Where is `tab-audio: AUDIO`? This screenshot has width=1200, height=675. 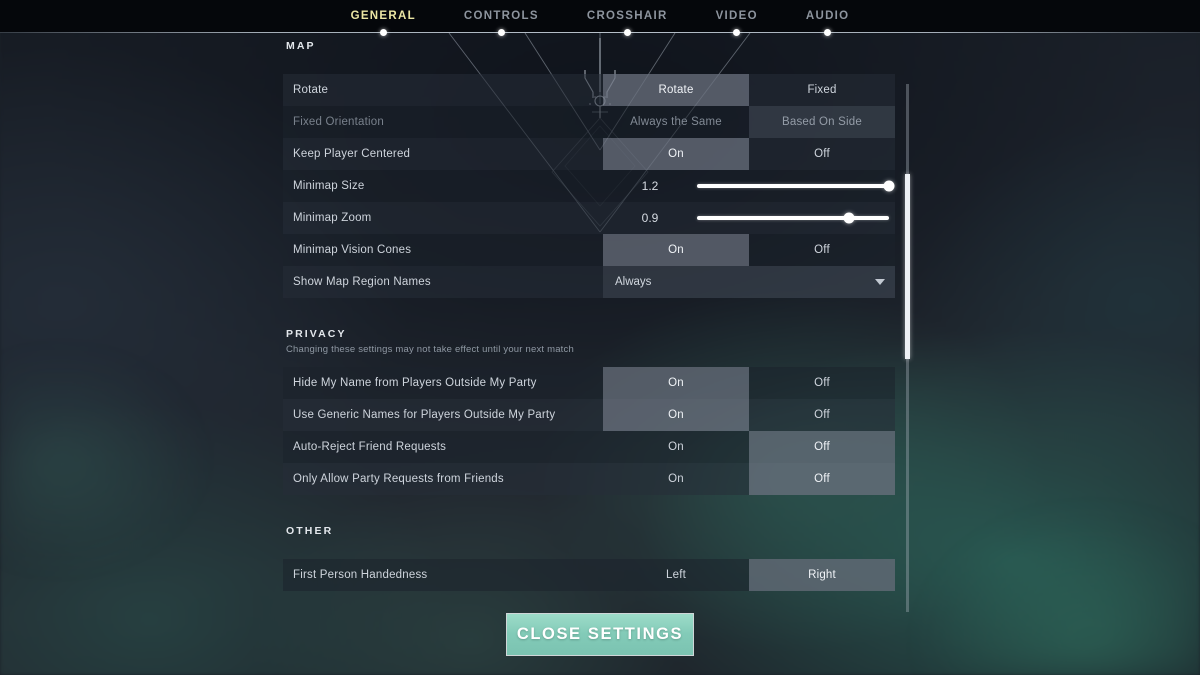 tab-audio: AUDIO is located at coordinates (828, 16).